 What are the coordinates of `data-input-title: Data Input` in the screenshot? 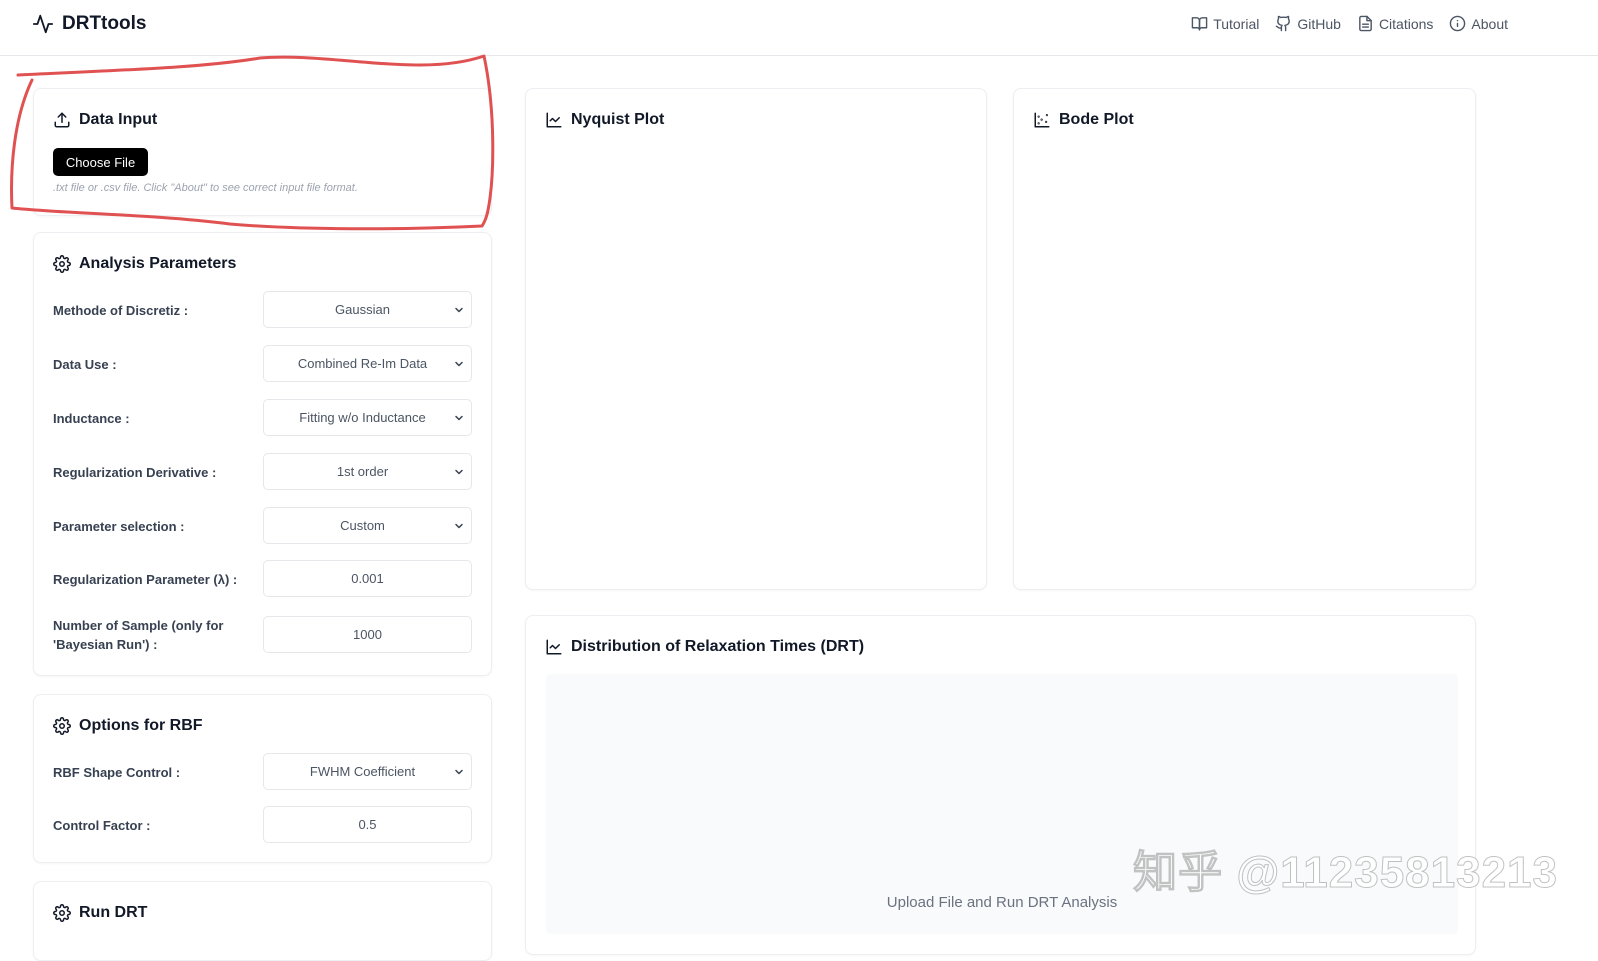 It's located at (118, 119).